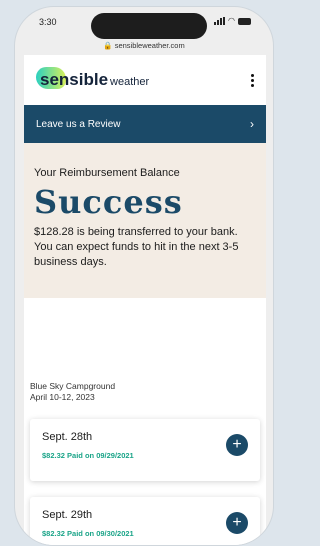 The height and width of the screenshot is (546, 320). Describe the element at coordinates (130, 82) in the screenshot. I see `brand-word-weather: weather` at that location.